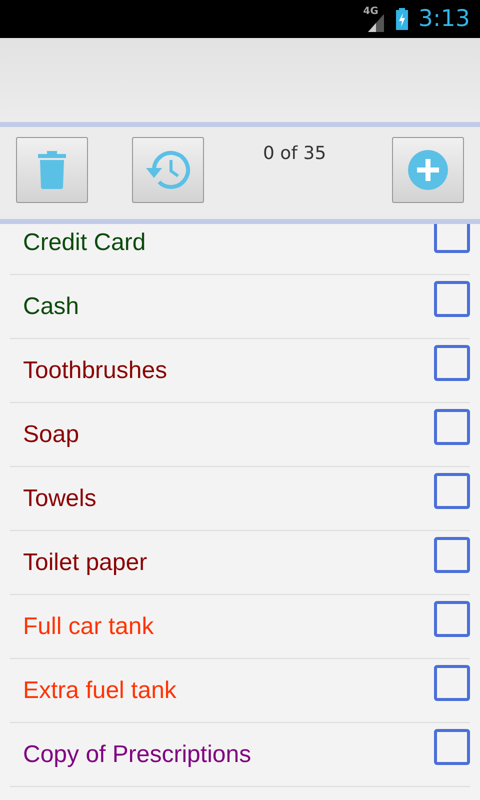 This screenshot has width=480, height=800. Describe the element at coordinates (59, 498) in the screenshot. I see `item-label: Towels` at that location.